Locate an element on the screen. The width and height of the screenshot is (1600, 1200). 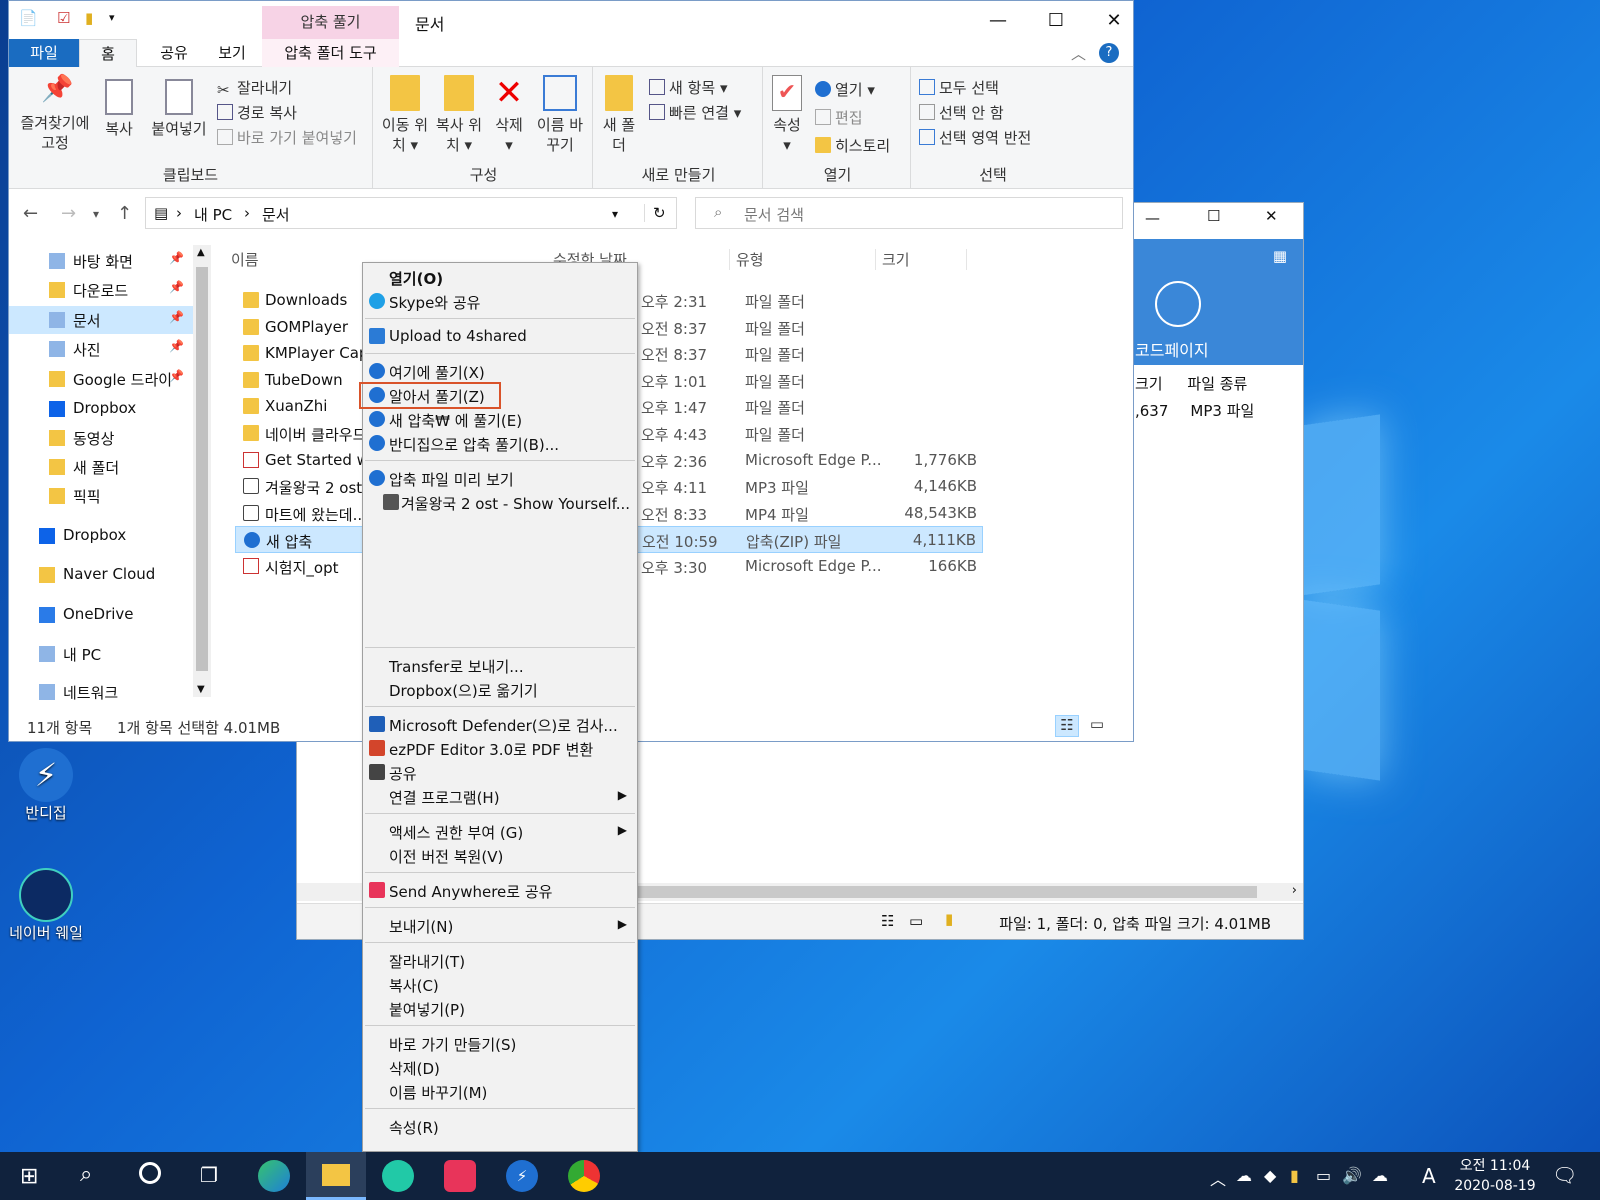
desktop-icon-bandizip: ⚡ 반디집 is located at coordinates (46, 785).